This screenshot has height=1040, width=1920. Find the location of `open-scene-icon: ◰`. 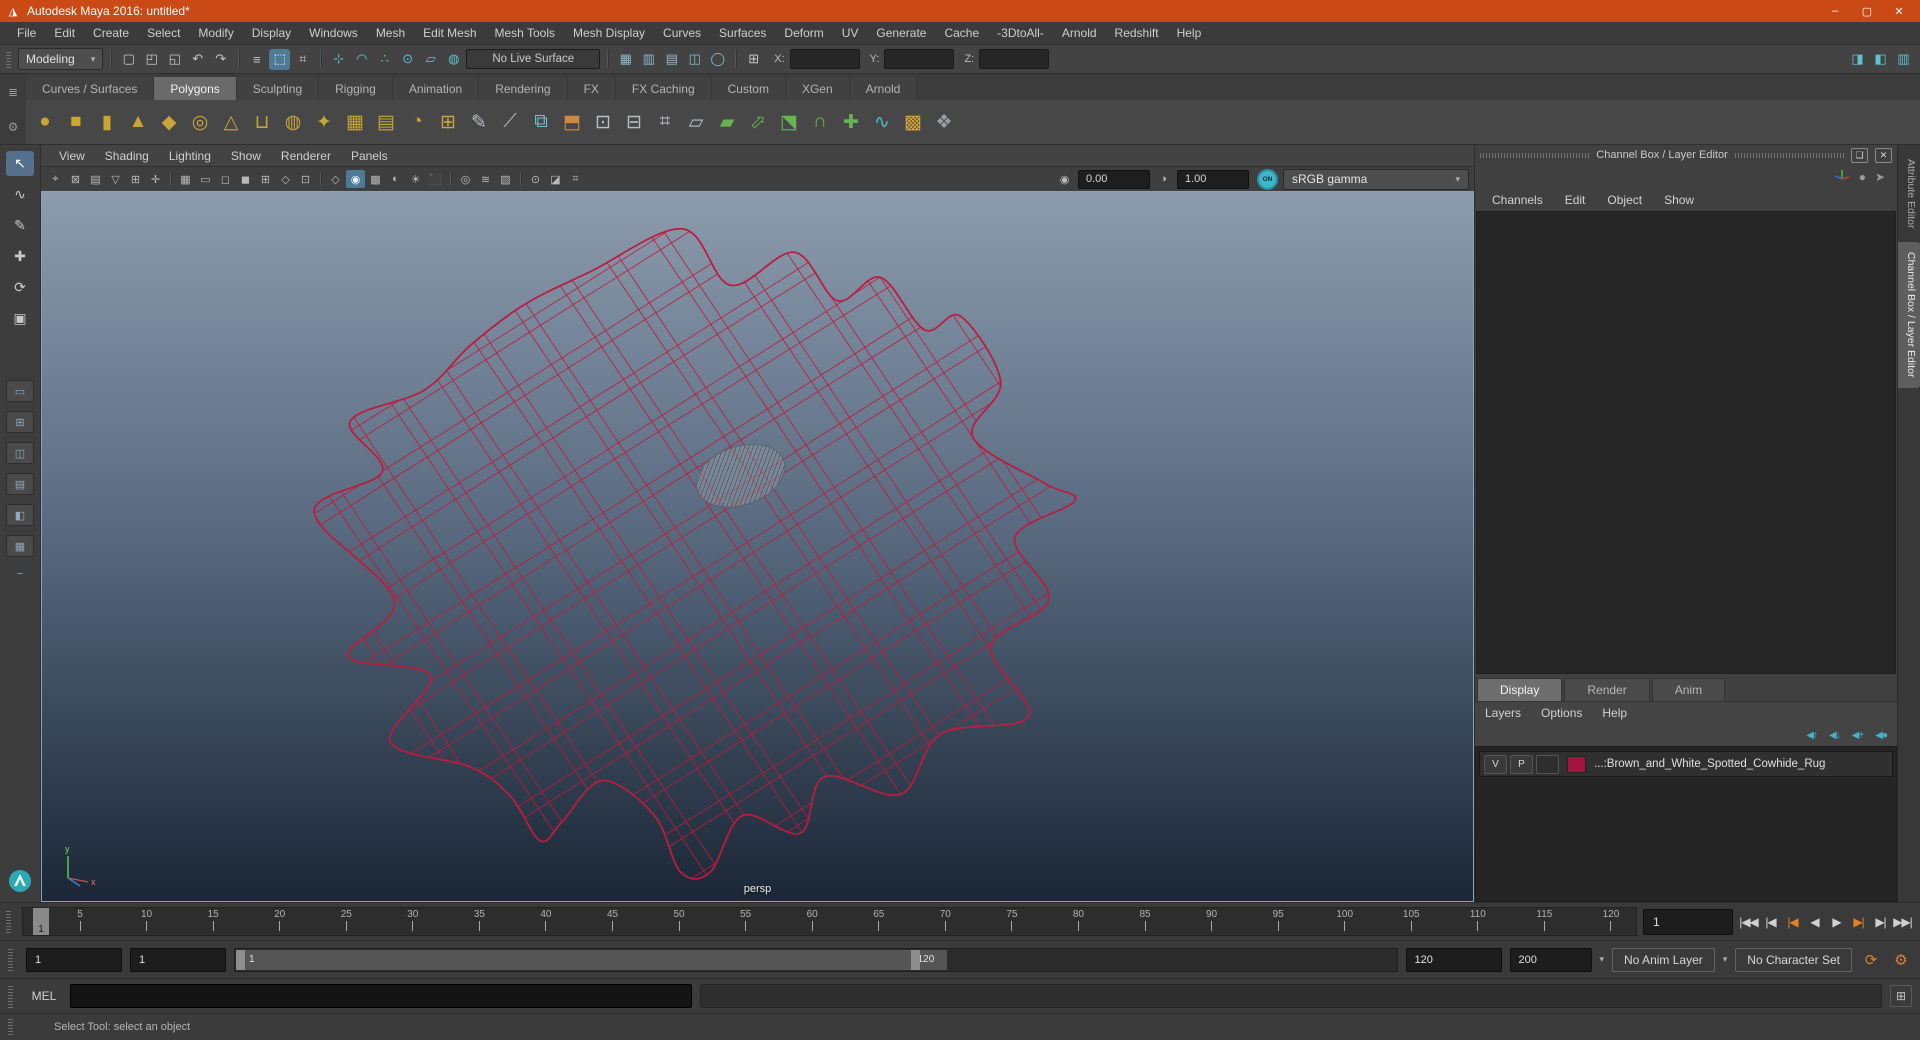

open-scene-icon: ◰ is located at coordinates (151, 59).